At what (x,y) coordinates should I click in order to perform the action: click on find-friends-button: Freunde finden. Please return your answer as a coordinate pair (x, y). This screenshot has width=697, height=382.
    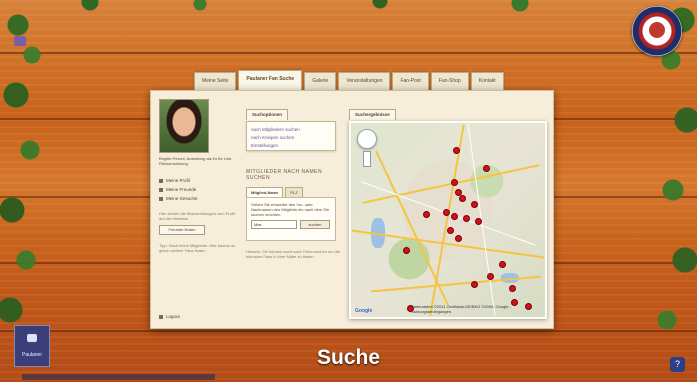
    Looking at the image, I should click on (182, 230).